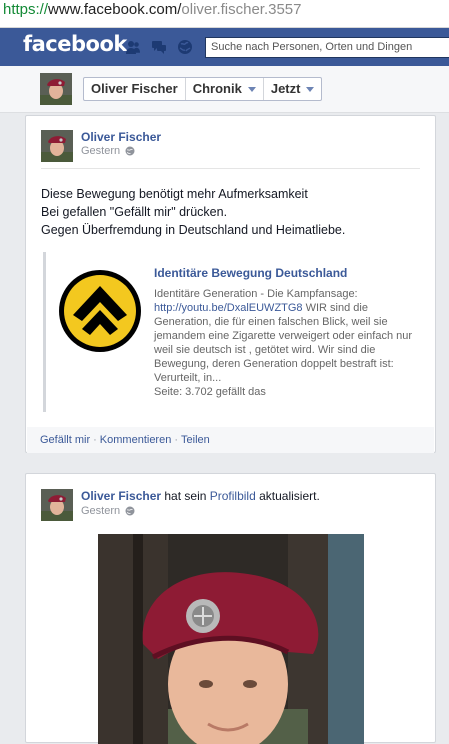 Image resolution: width=449 pixels, height=744 pixels. Describe the element at coordinates (228, 308) in the screenshot. I see `youtube-link: http://youtu.be/DxalEUWZTG8` at that location.